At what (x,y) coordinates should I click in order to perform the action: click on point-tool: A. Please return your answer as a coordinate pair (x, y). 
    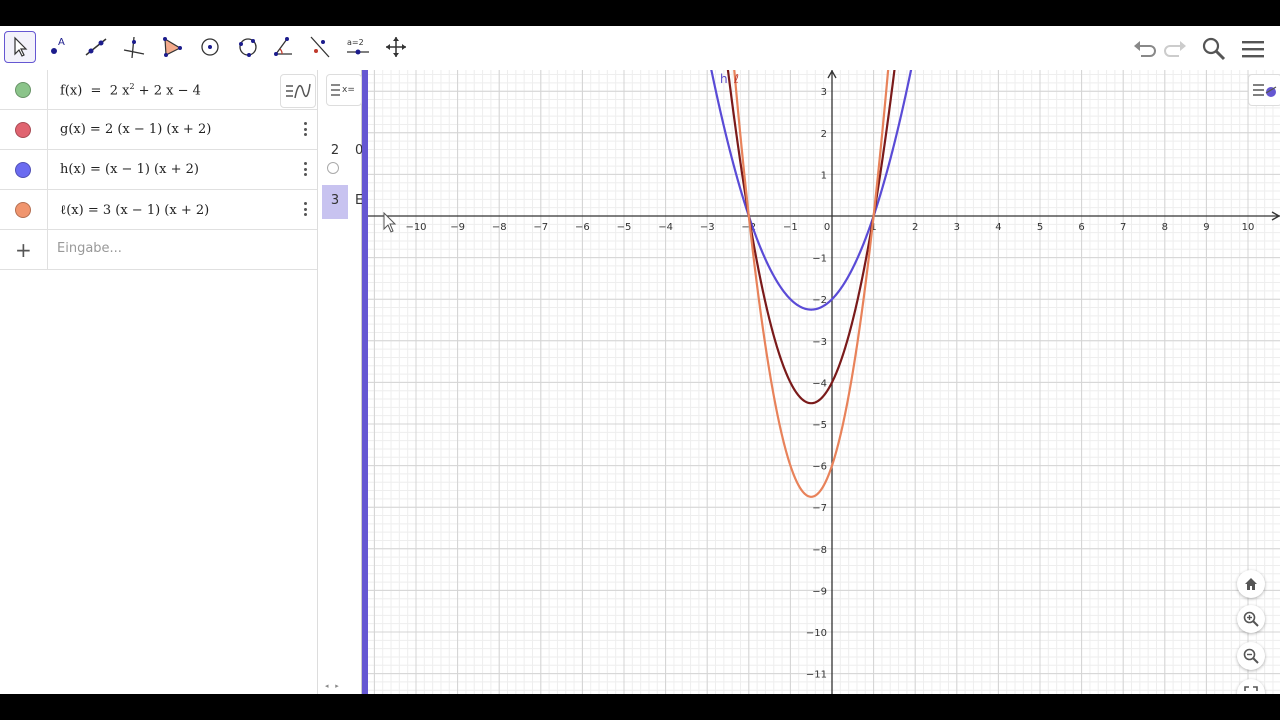
    Looking at the image, I should click on (58, 47).